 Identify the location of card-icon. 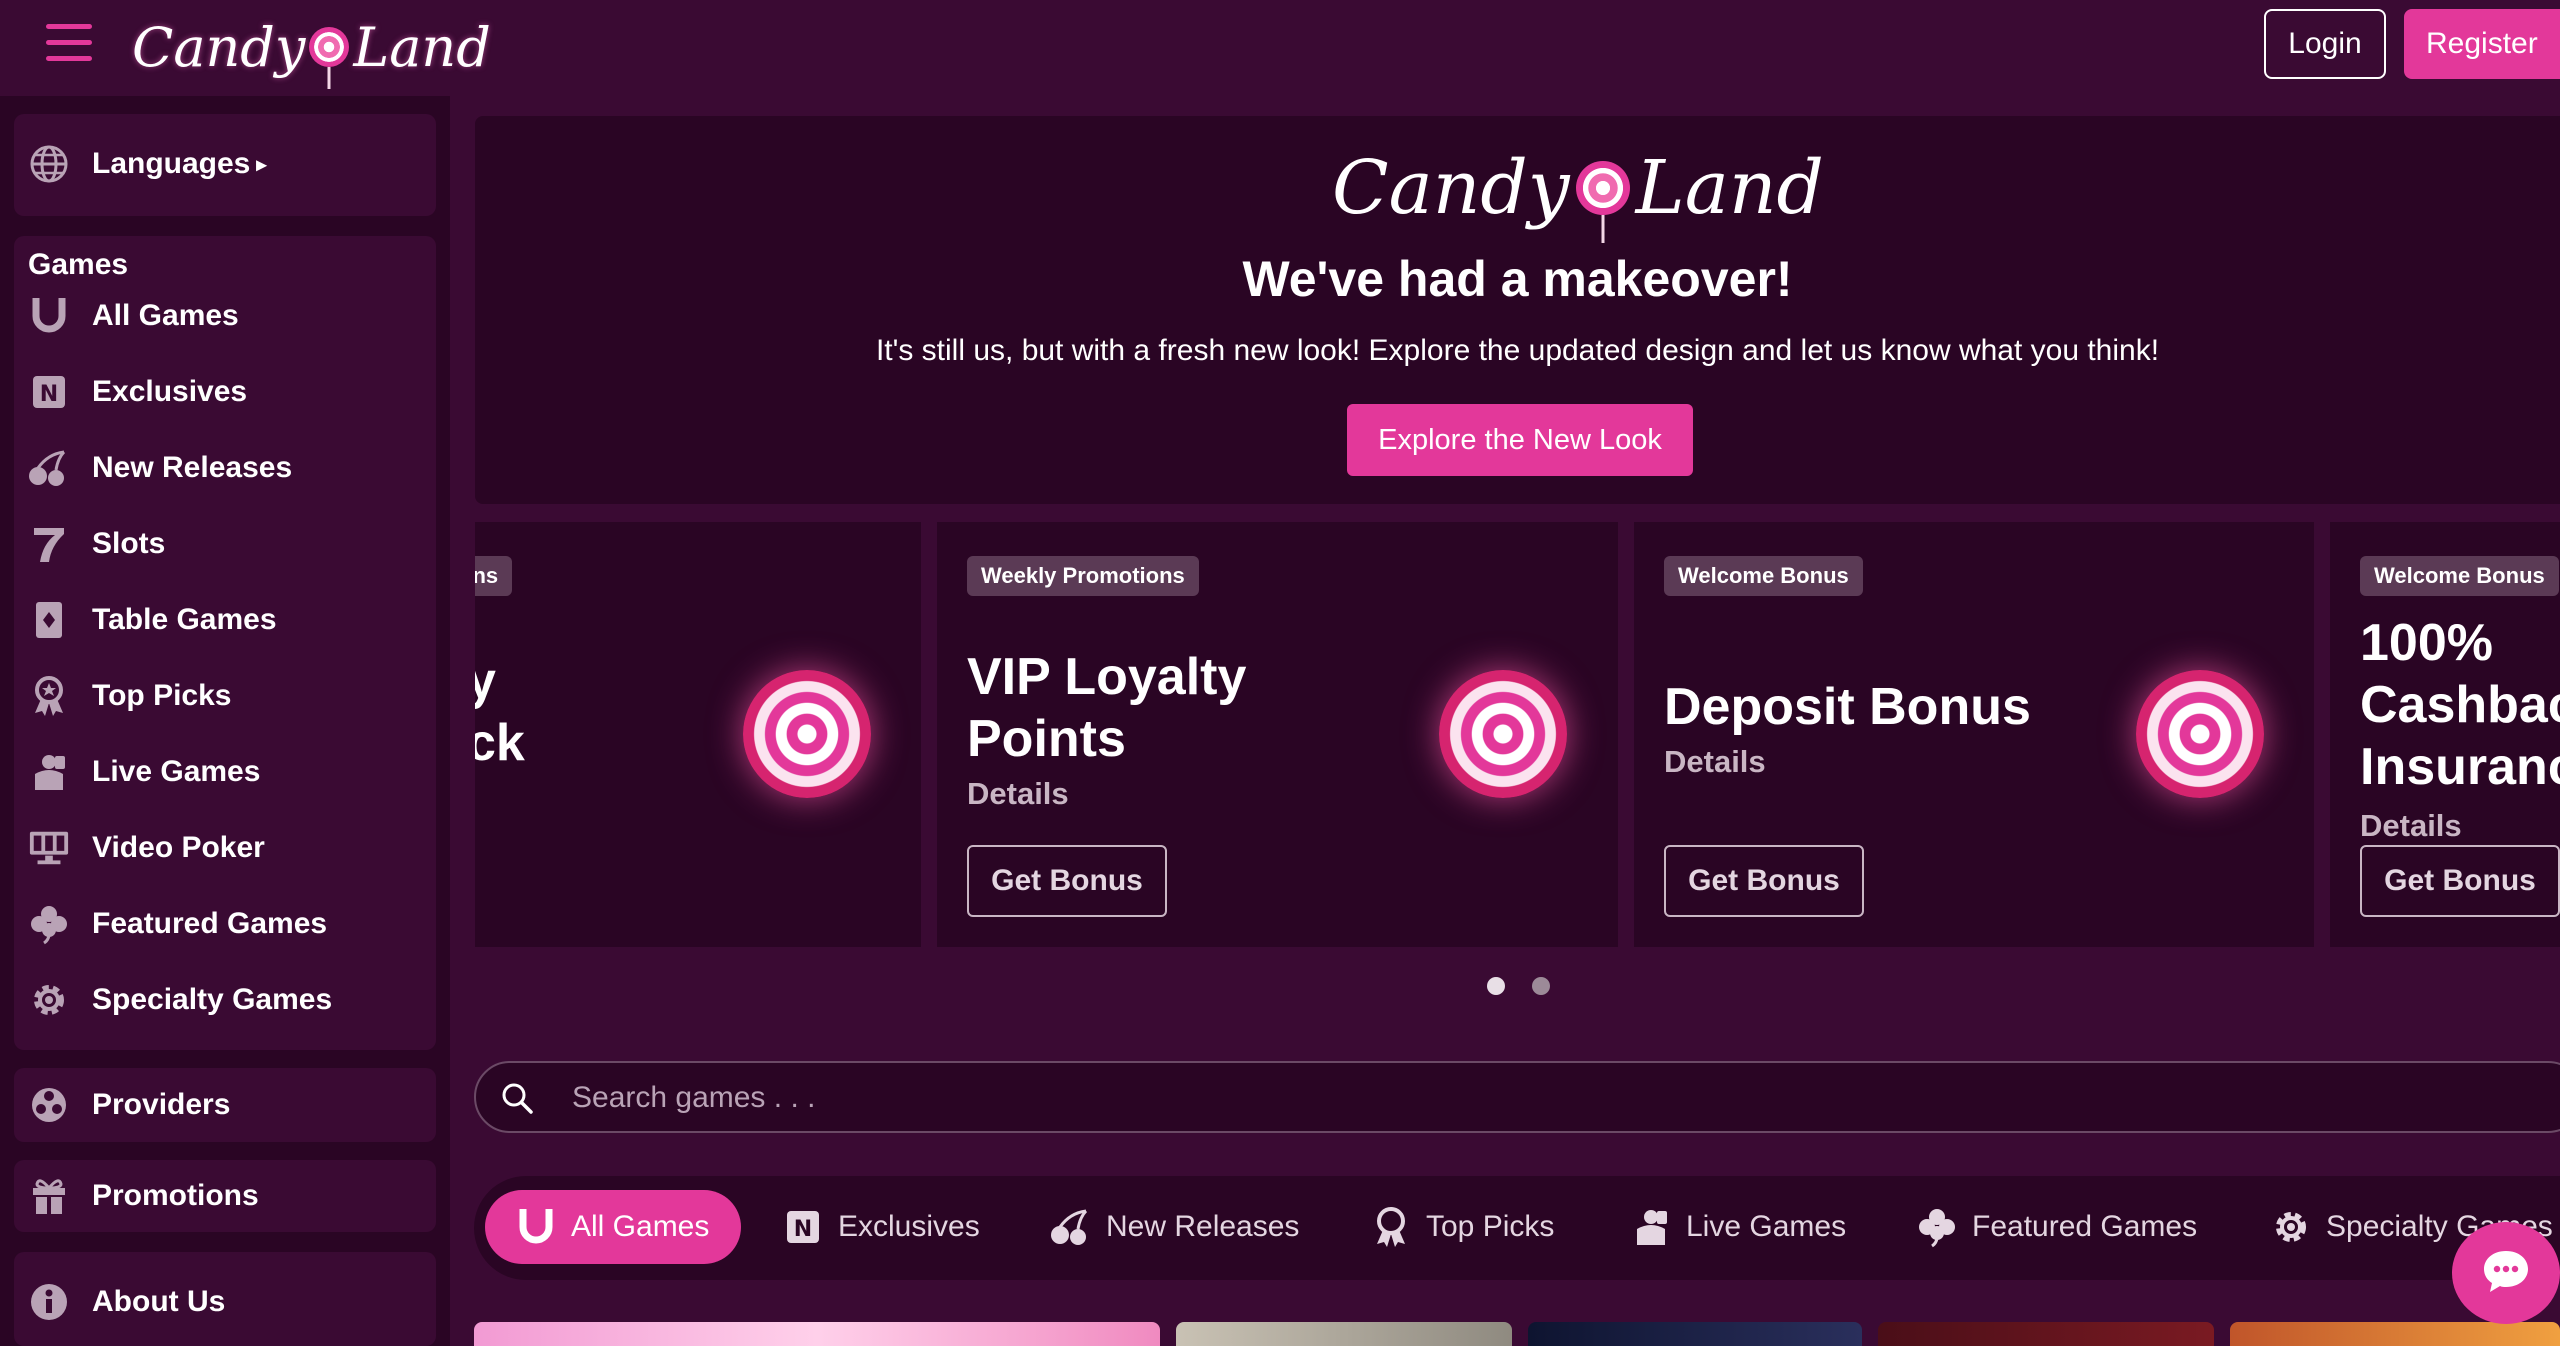
(49, 620).